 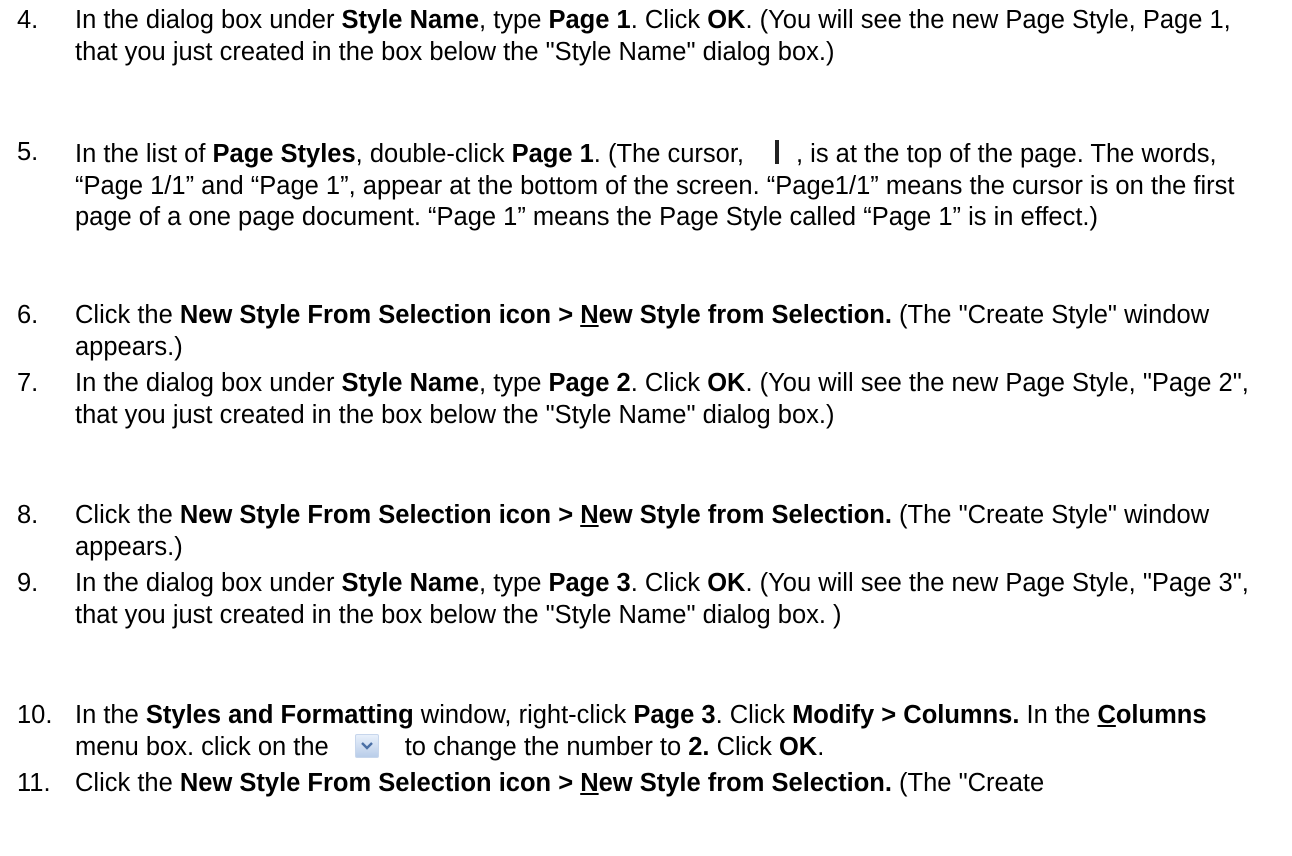 What do you see at coordinates (34, 783) in the screenshot?
I see `step-number: 11.` at bounding box center [34, 783].